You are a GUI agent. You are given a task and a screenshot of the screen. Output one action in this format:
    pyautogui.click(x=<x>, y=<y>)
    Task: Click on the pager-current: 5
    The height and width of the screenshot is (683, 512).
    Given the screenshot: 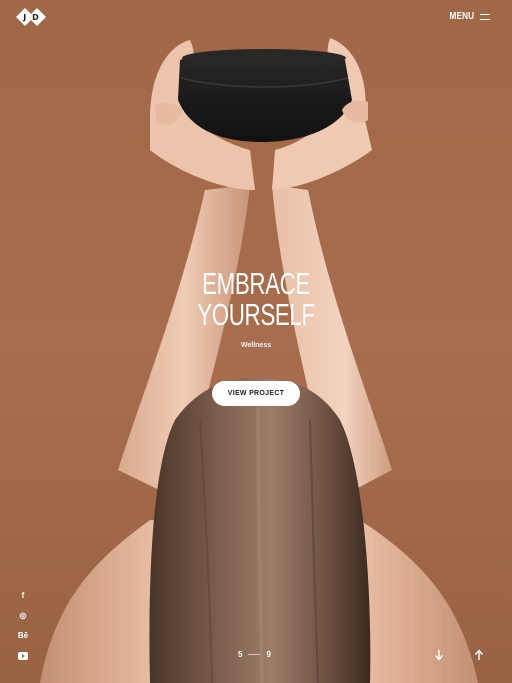 What is the action you would take?
    pyautogui.click(x=240, y=654)
    